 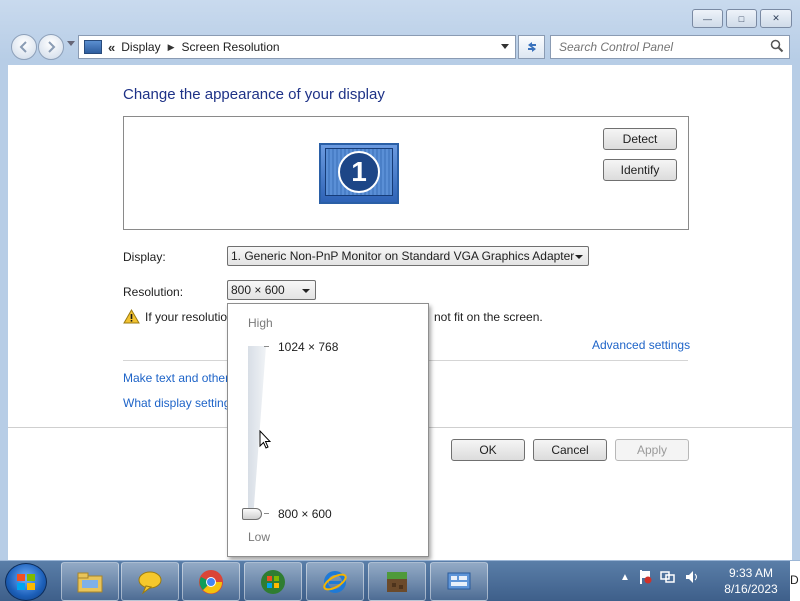 I want to click on slider-low-label: Low, so click(x=259, y=537).